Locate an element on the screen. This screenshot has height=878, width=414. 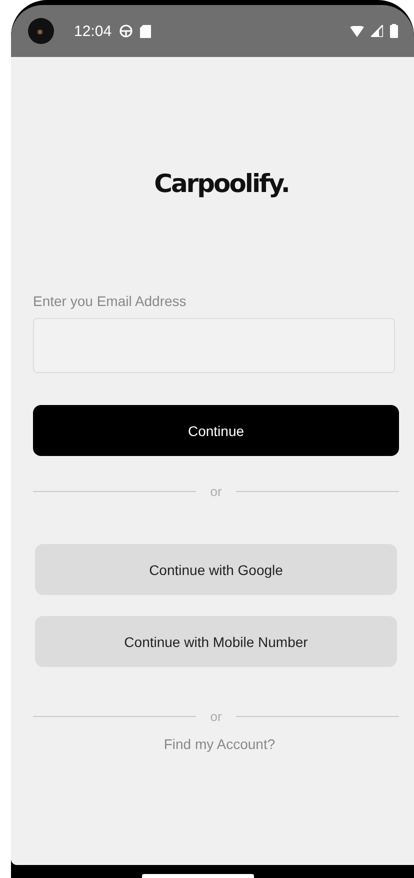
status-time: 12:04 is located at coordinates (93, 31).